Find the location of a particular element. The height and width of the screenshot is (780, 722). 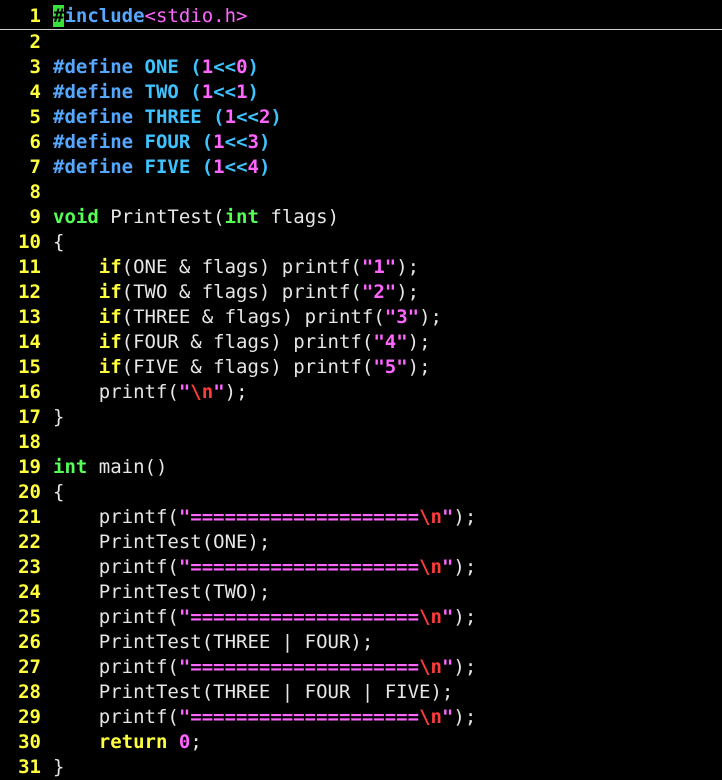

code-token-text: ; is located at coordinates (196, 742).